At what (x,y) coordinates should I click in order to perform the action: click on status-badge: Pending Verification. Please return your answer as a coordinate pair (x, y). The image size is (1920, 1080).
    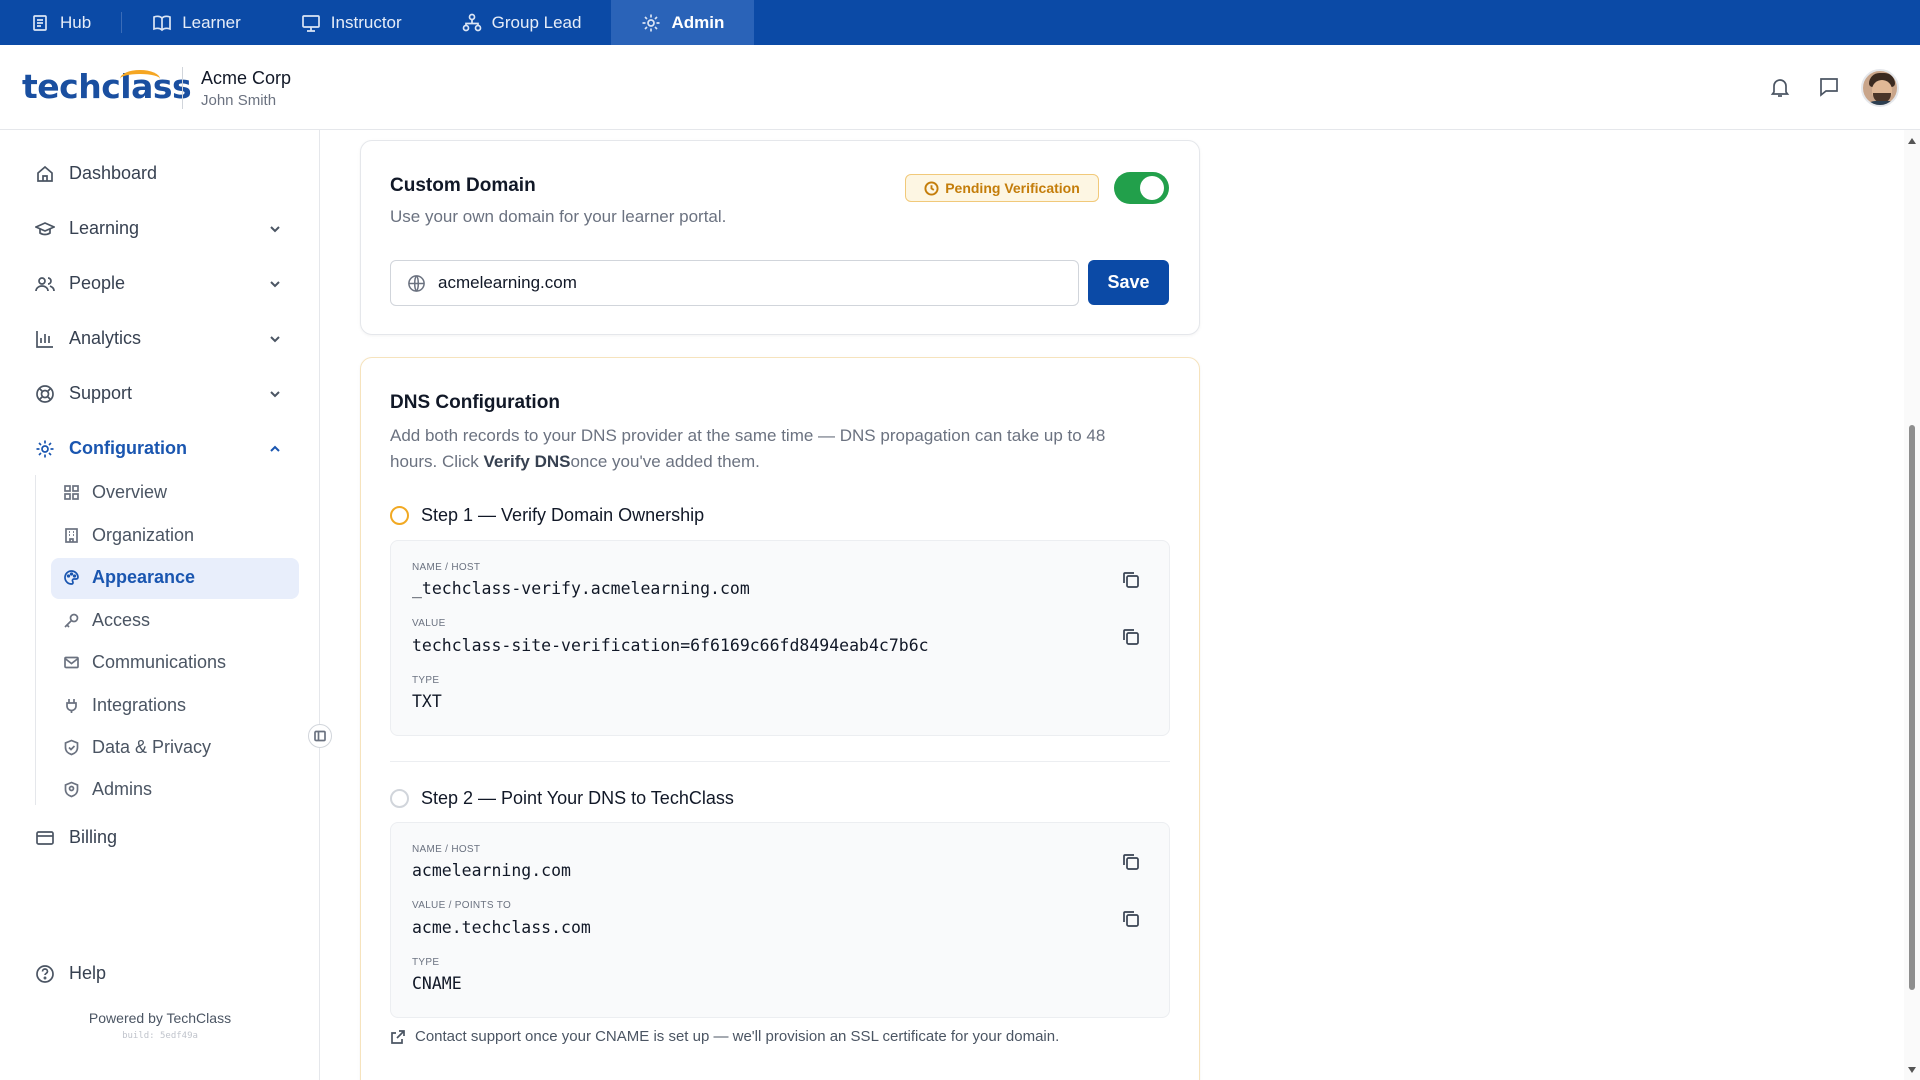
    Looking at the image, I should click on (1002, 188).